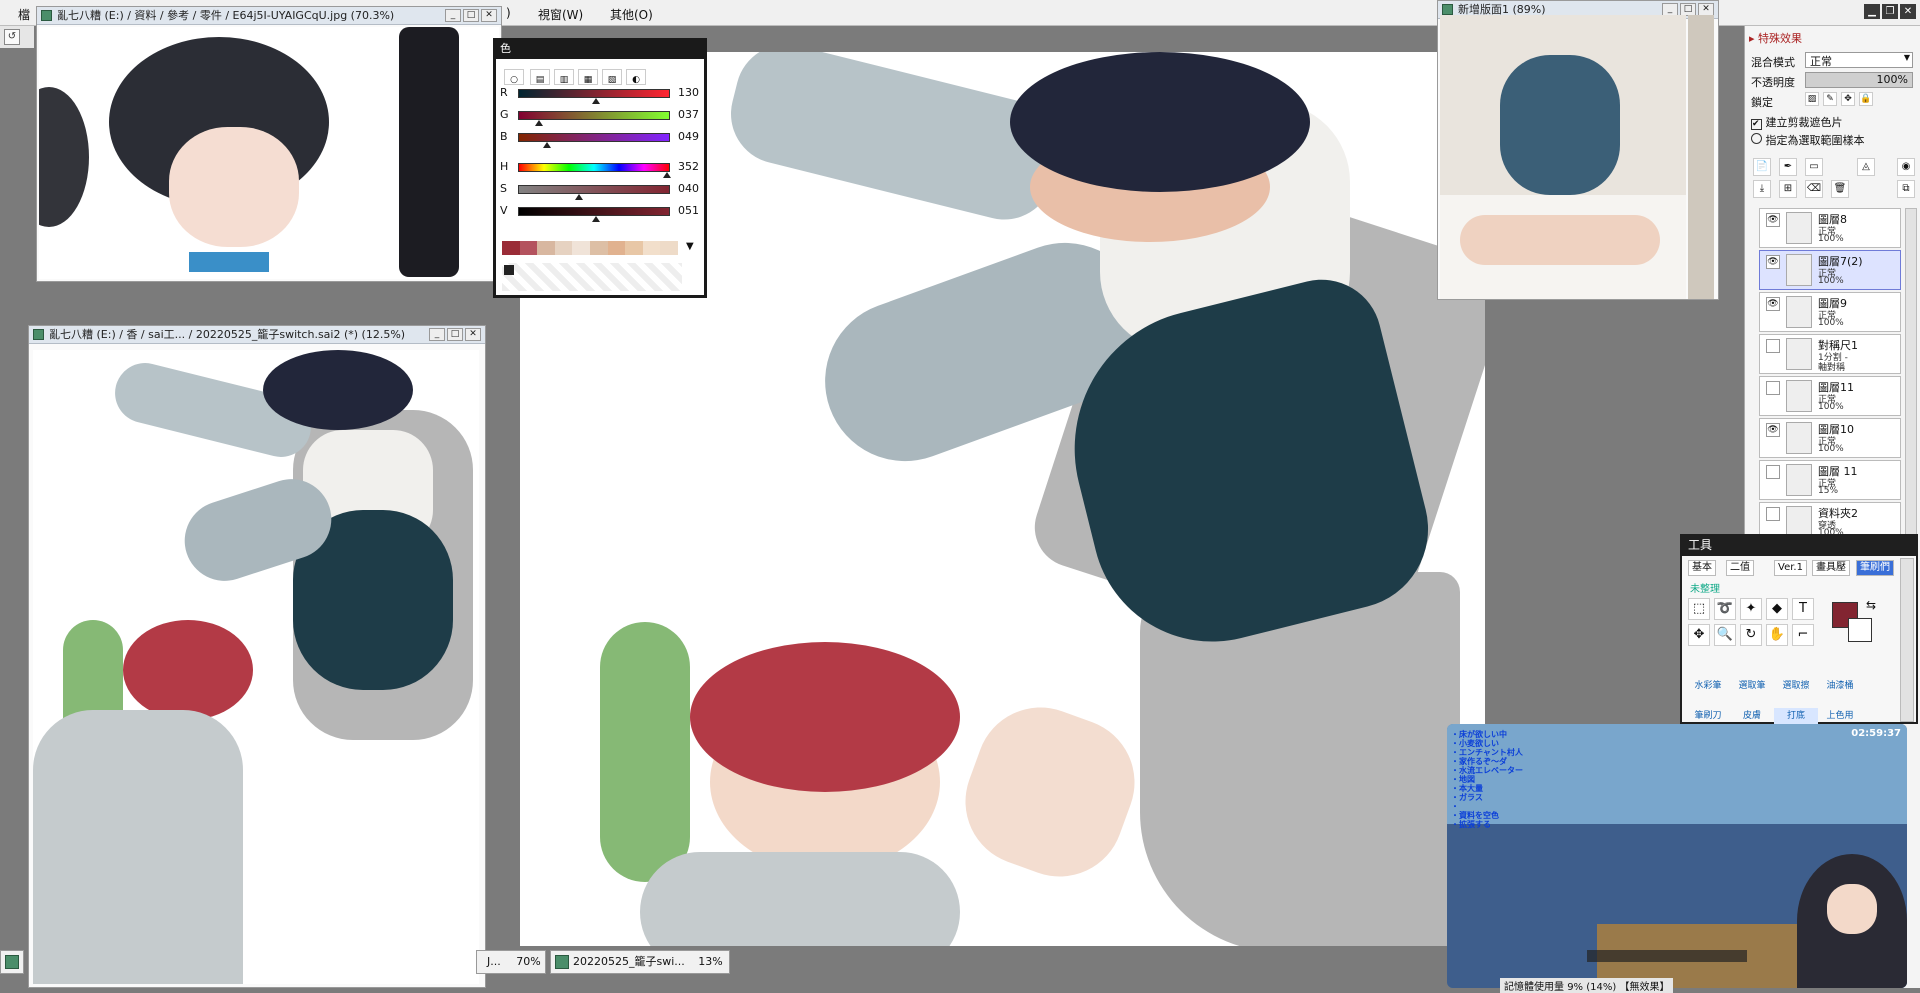 The height and width of the screenshot is (993, 1920). I want to click on text-tool-icon: T, so click(1803, 609).